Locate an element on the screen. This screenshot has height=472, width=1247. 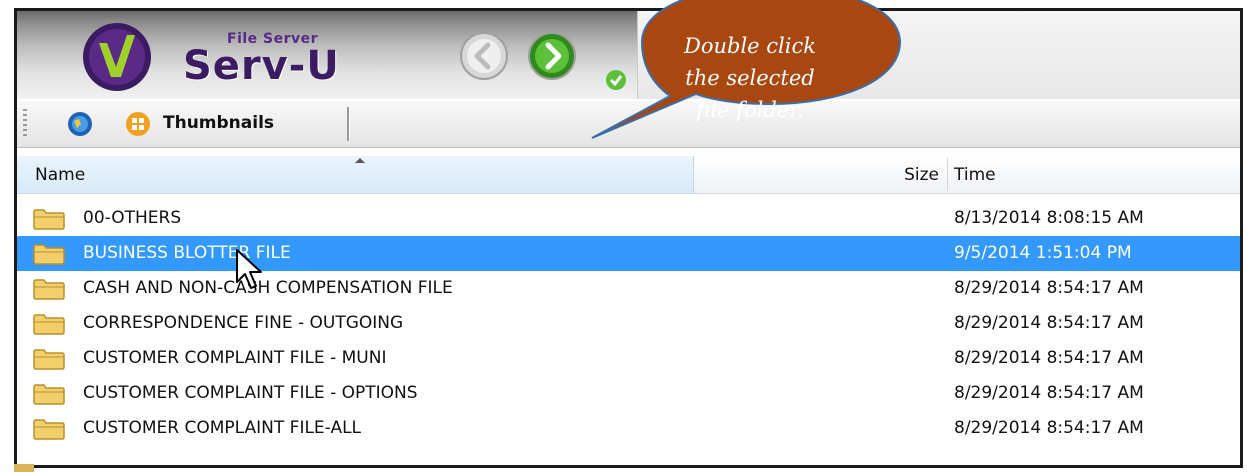
column-name-label: Name is located at coordinates (60, 175).